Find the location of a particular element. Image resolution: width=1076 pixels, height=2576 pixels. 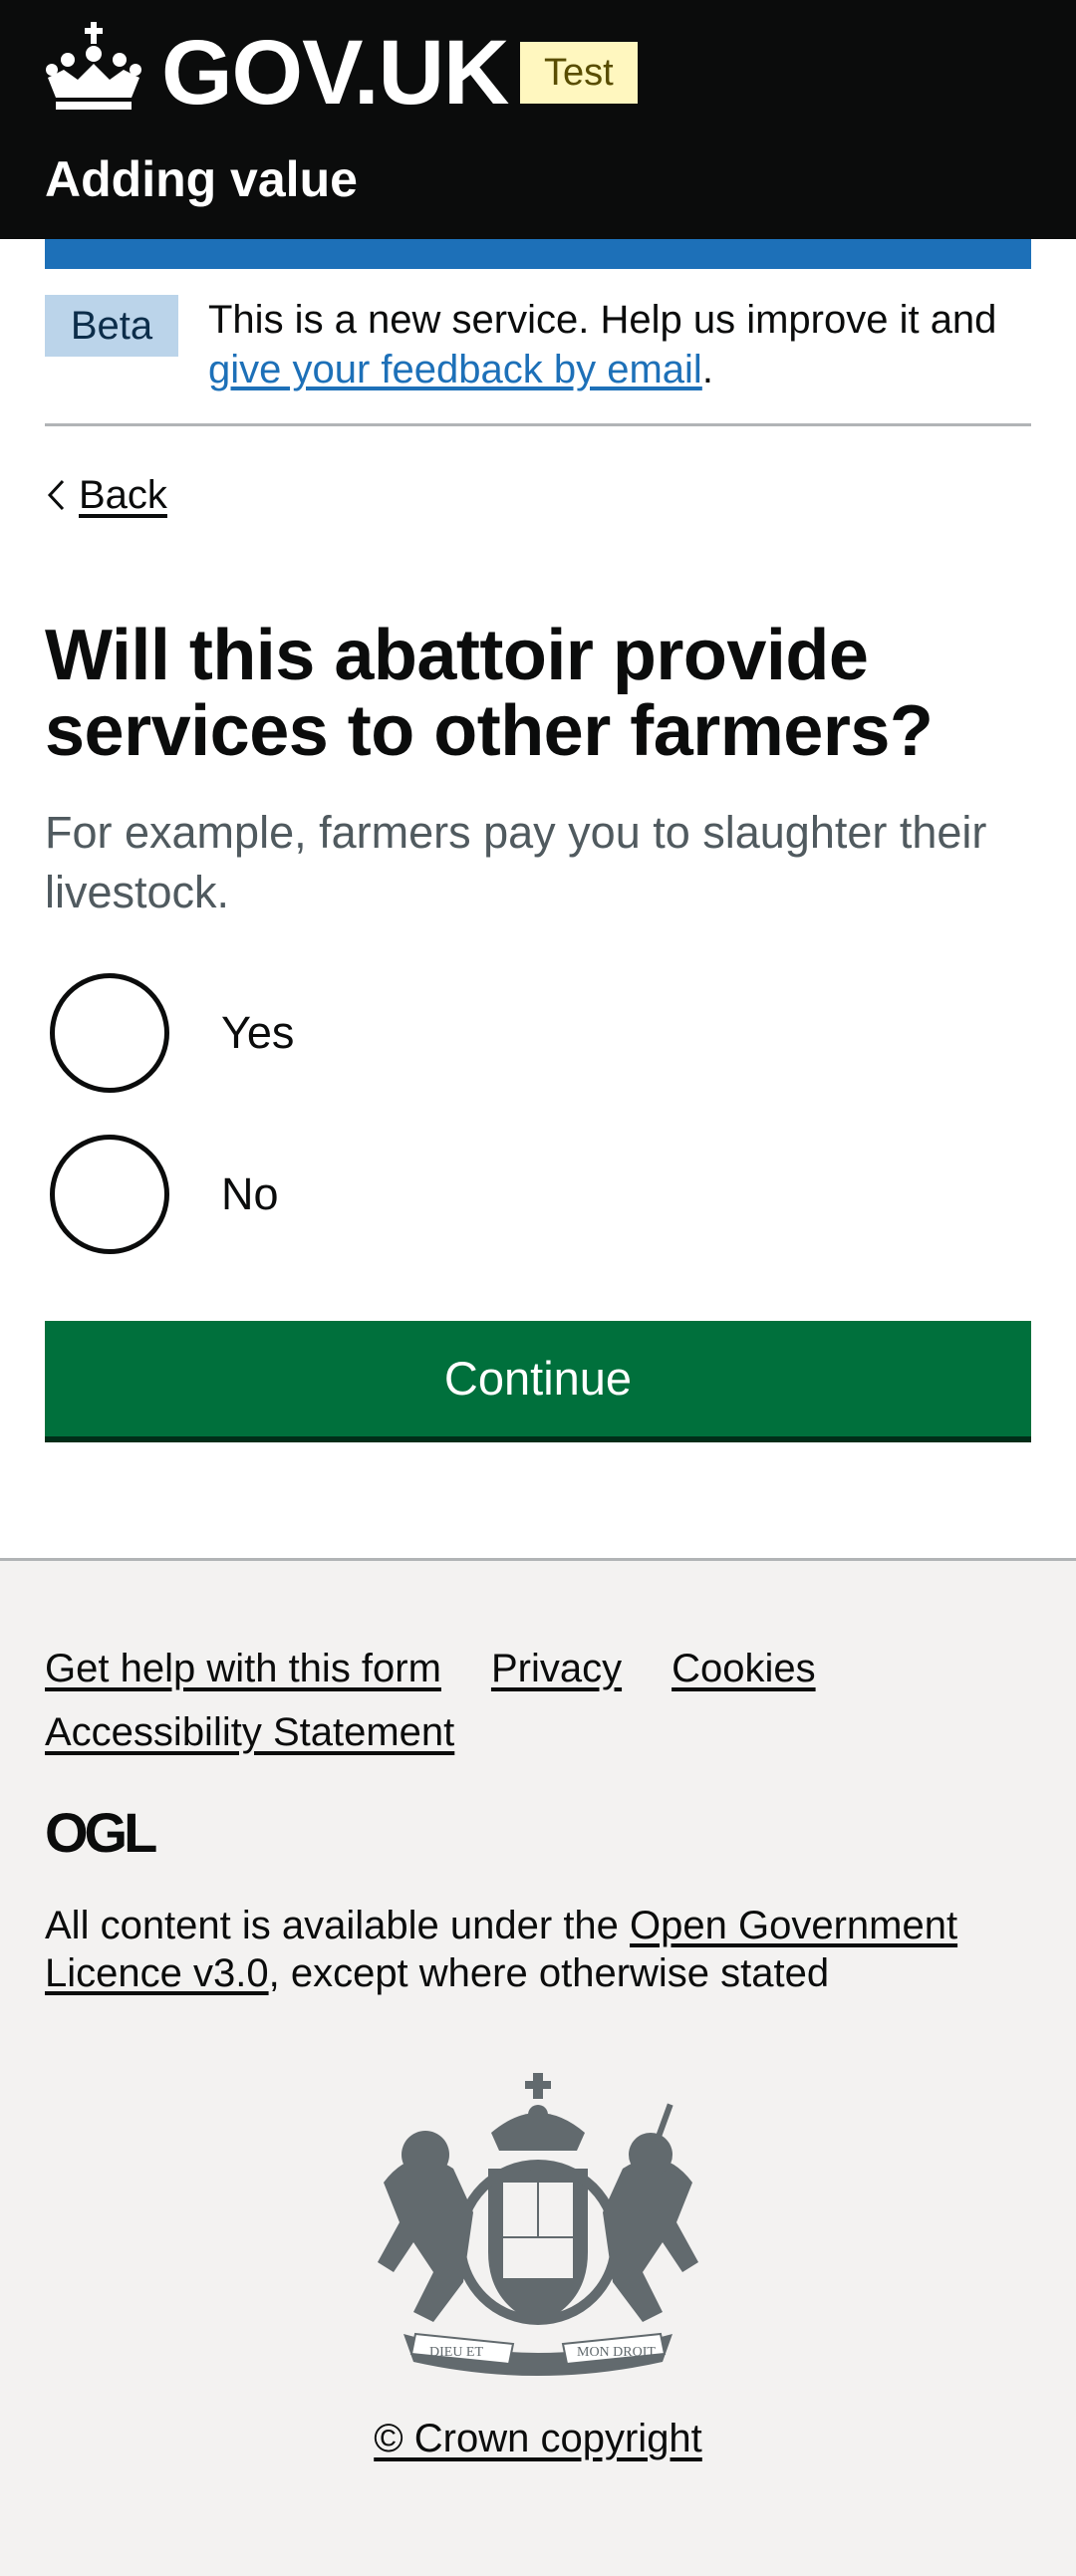

radio-label-no: No is located at coordinates (250, 1194).